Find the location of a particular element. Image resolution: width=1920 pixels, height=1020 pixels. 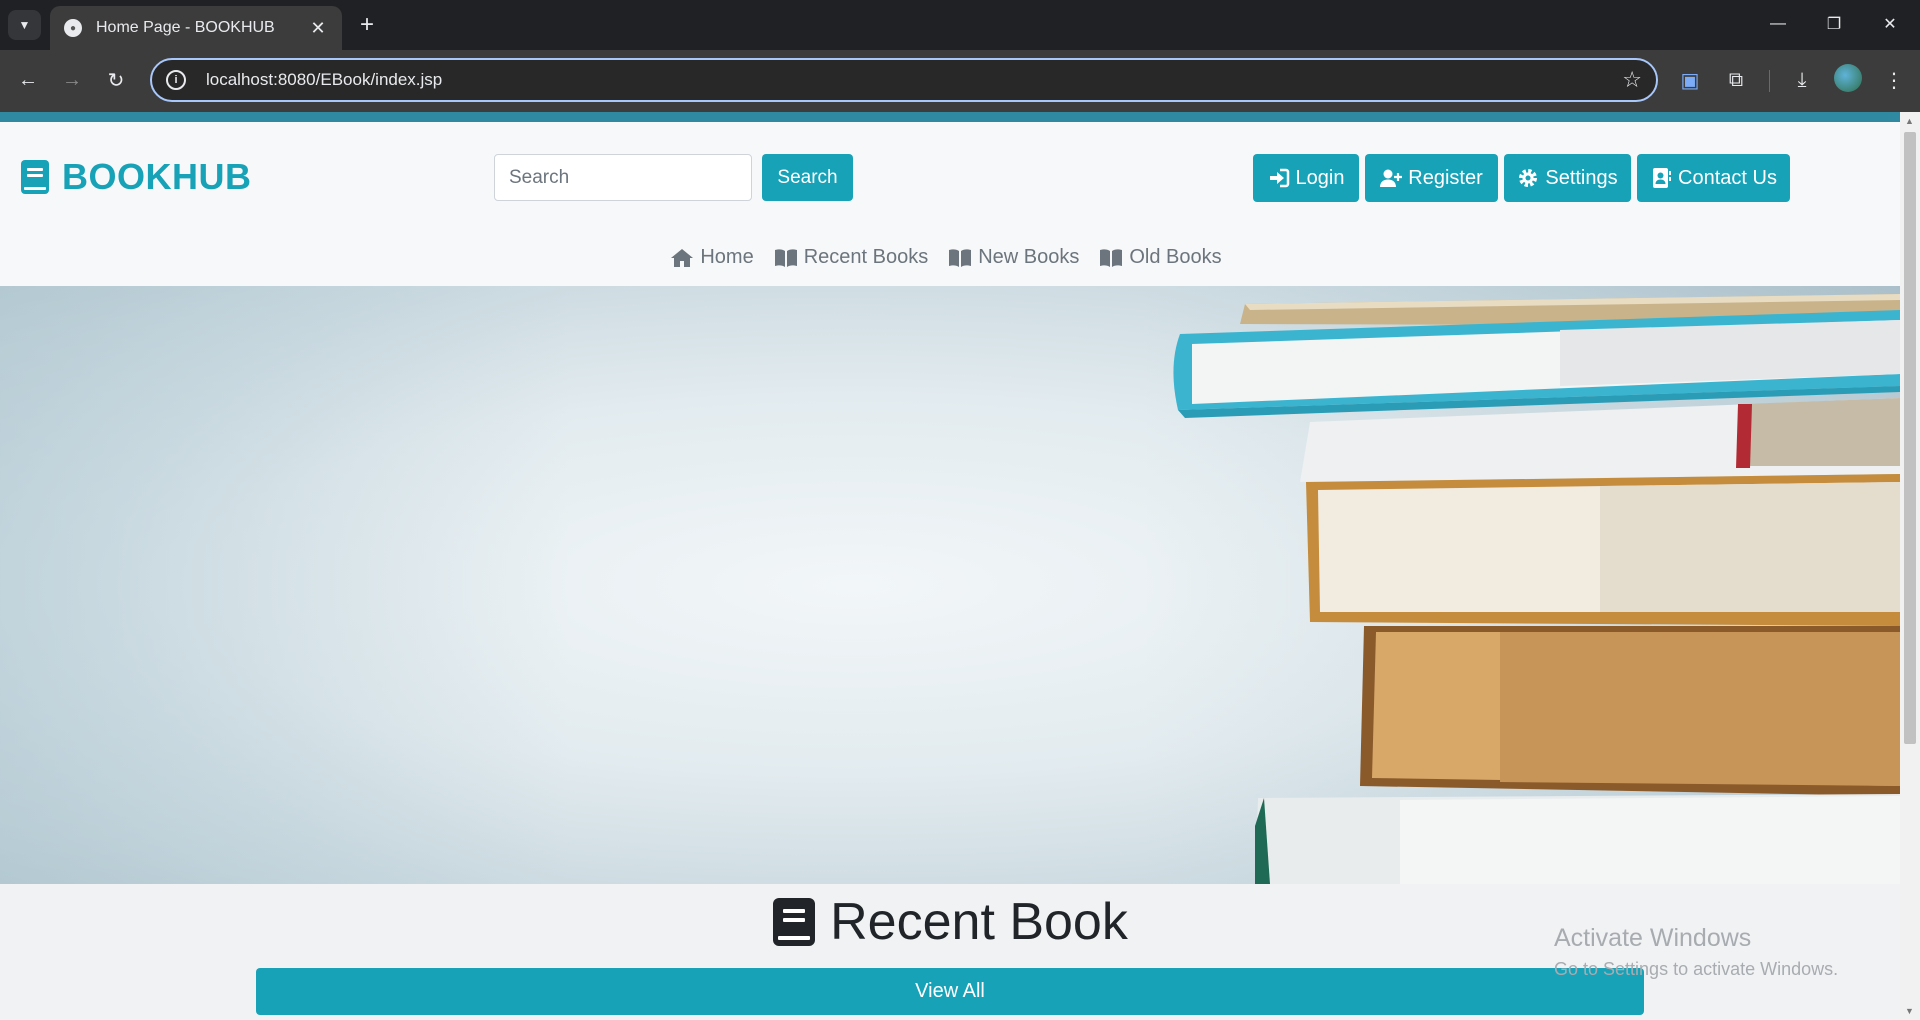

watermark-title: Activate Windows is located at coordinates (1653, 938).